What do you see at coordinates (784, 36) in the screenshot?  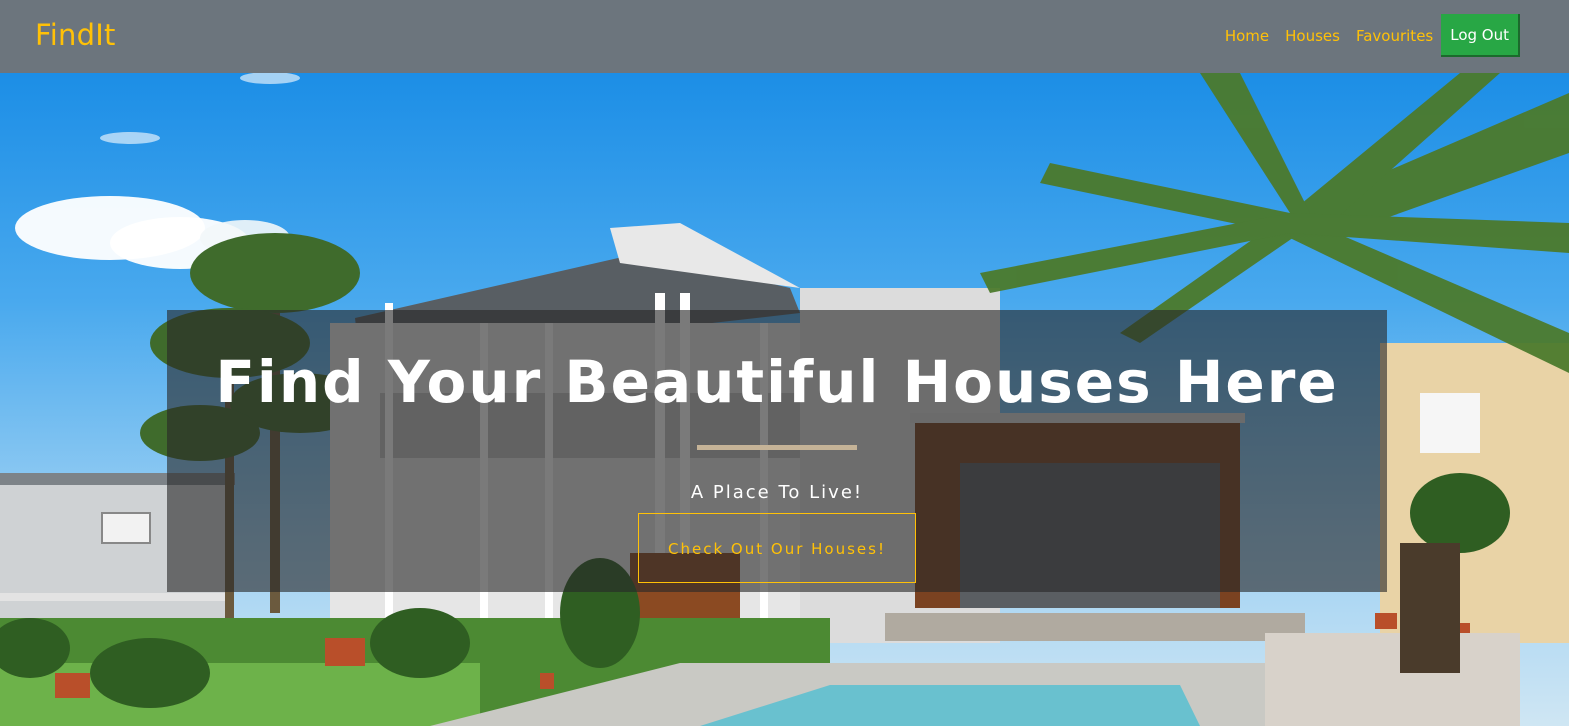 I see `navbar: FindIt Home Houses Favourites Log Out` at bounding box center [784, 36].